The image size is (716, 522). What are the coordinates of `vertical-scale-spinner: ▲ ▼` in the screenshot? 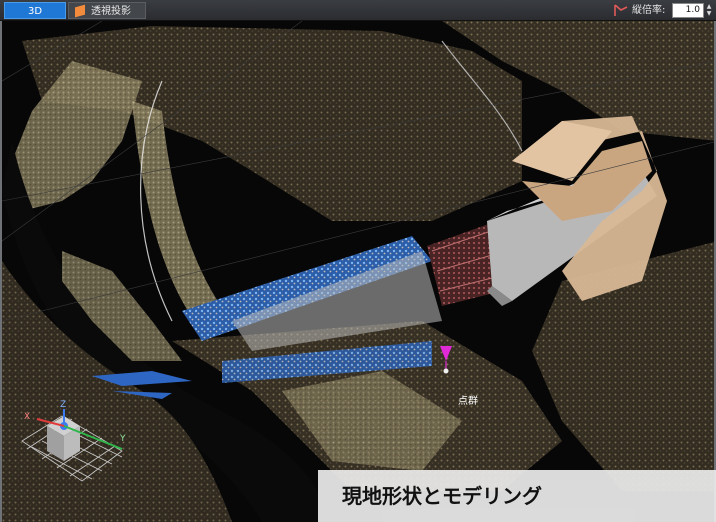 It's located at (709, 10).